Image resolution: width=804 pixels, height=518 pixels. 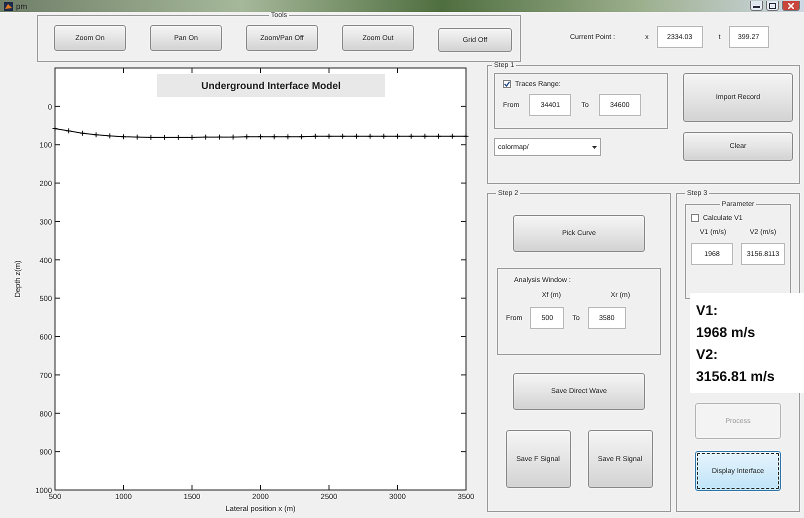 I want to click on note-line: 3156.81 m/s, so click(x=736, y=376).